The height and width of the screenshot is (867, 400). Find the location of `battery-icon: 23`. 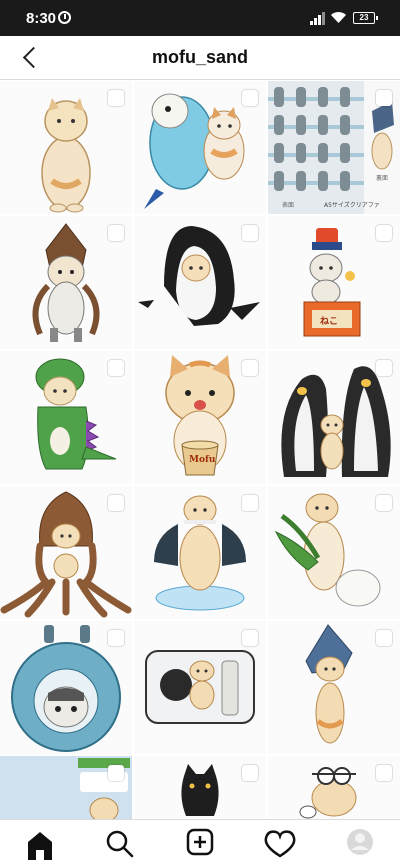

battery-icon: 23 is located at coordinates (365, 18).